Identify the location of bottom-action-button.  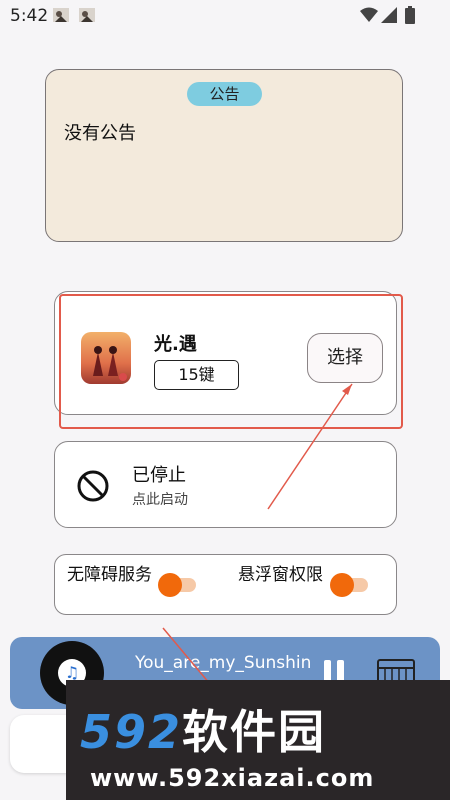
(40, 744).